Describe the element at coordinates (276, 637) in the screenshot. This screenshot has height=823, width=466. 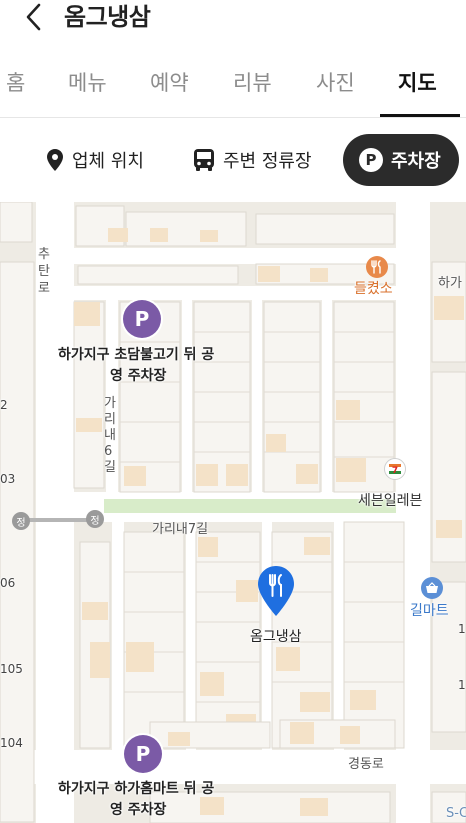
I see `business-label: 옴그냉삼` at that location.